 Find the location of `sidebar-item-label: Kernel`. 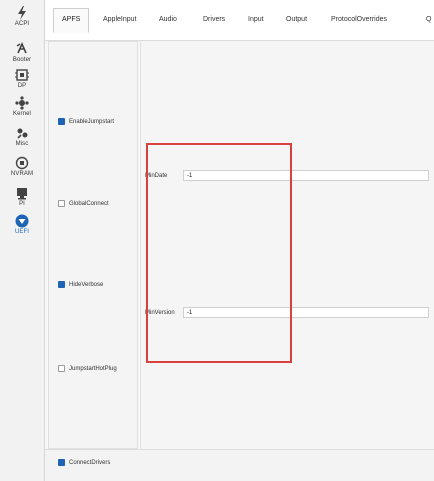

sidebar-item-label: Kernel is located at coordinates (22, 114).